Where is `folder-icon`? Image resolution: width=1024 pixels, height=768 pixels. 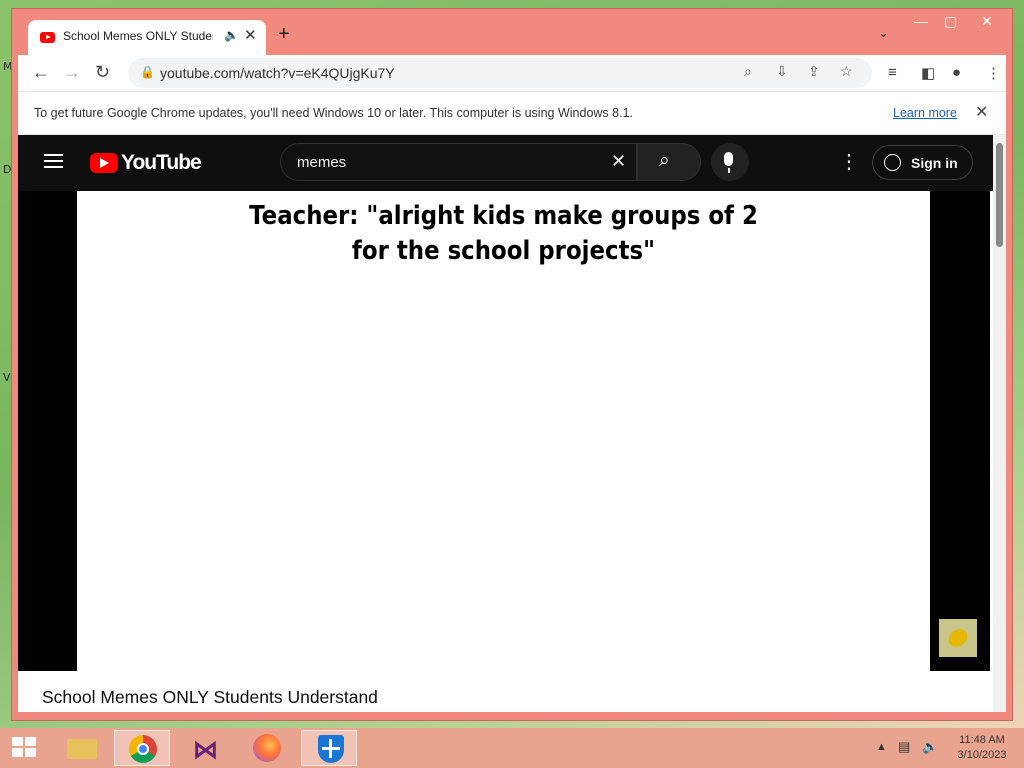
folder-icon is located at coordinates (82, 749).